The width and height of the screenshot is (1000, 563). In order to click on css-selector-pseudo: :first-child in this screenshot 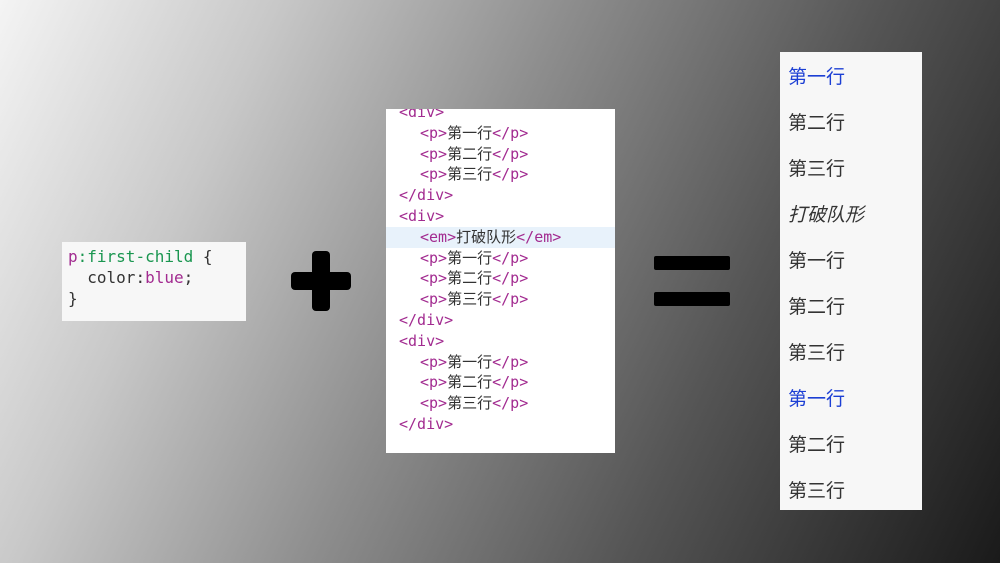, I will do `click(135, 256)`.